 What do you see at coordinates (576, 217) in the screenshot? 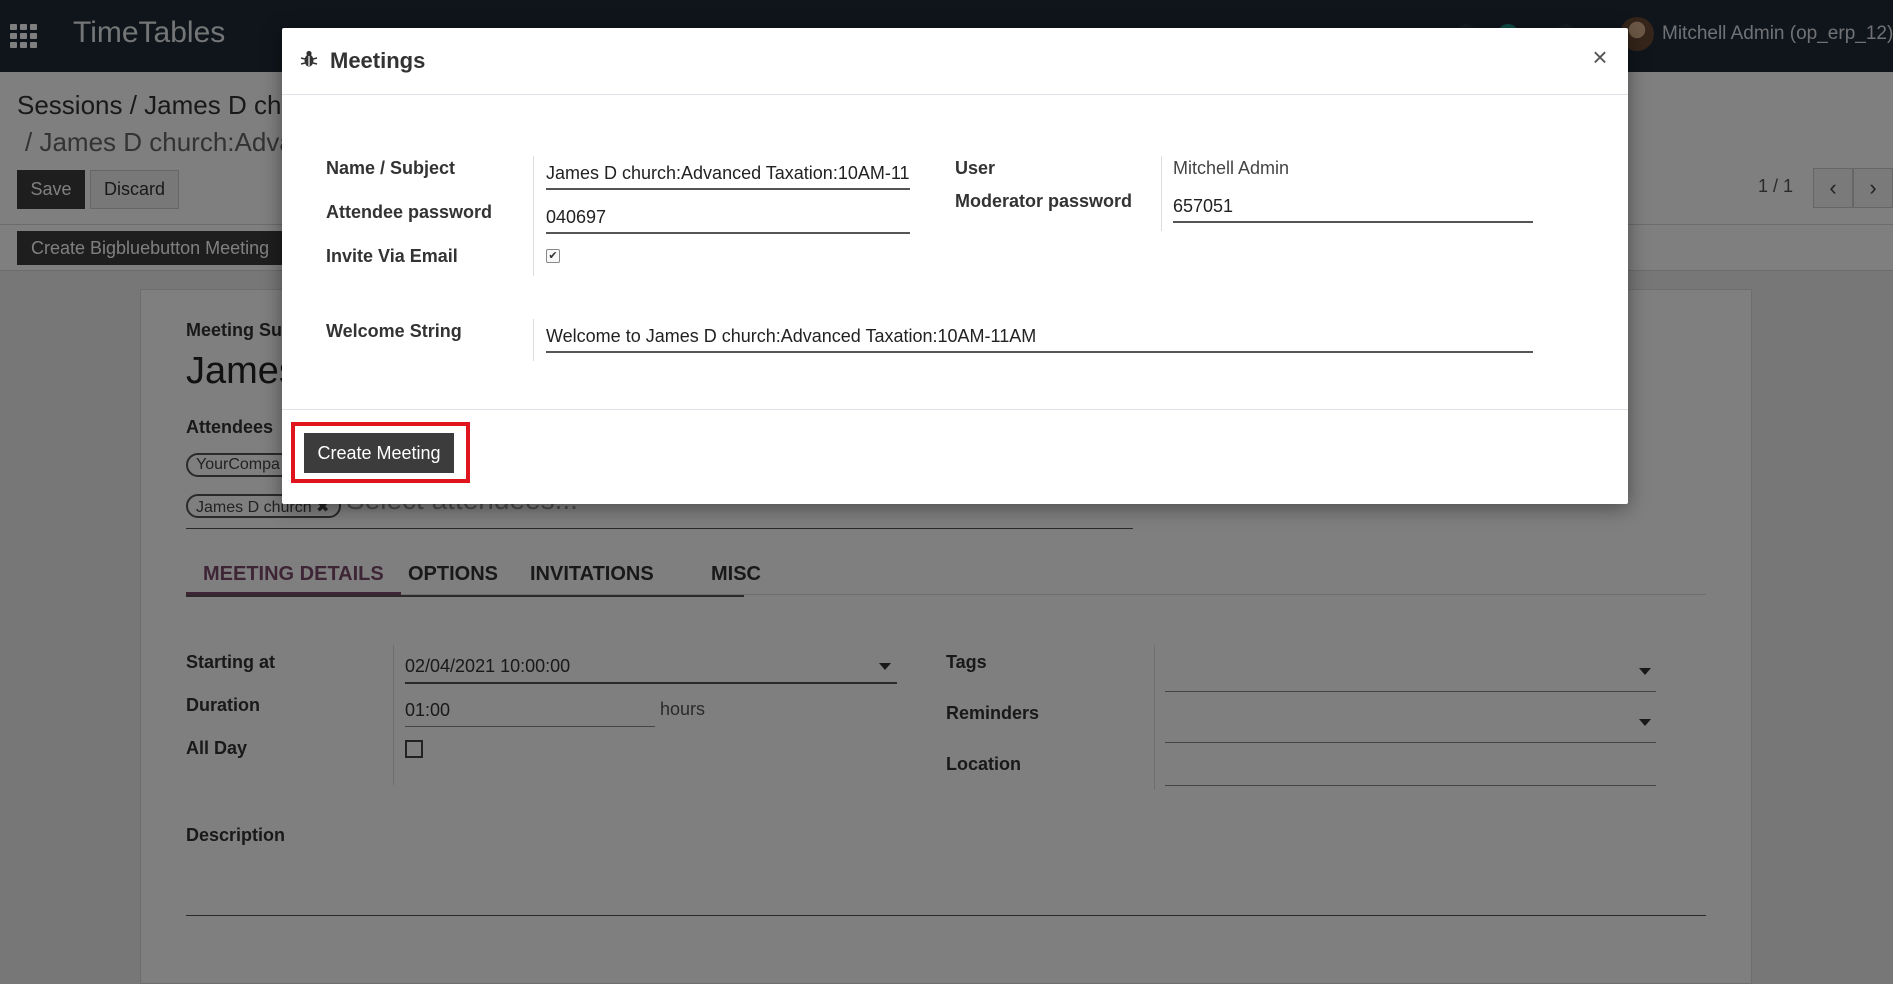
I see `attendee-password-field: 040697` at bounding box center [576, 217].